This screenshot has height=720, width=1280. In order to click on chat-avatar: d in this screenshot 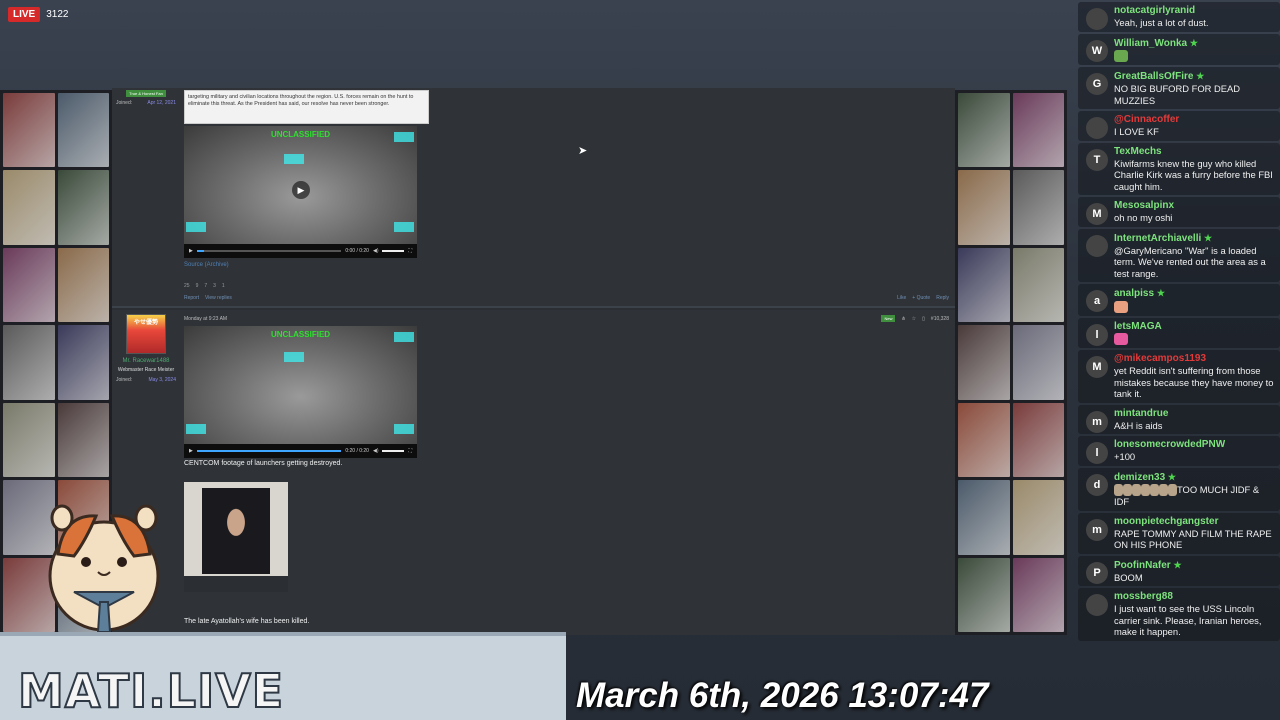, I will do `click(1097, 484)`.